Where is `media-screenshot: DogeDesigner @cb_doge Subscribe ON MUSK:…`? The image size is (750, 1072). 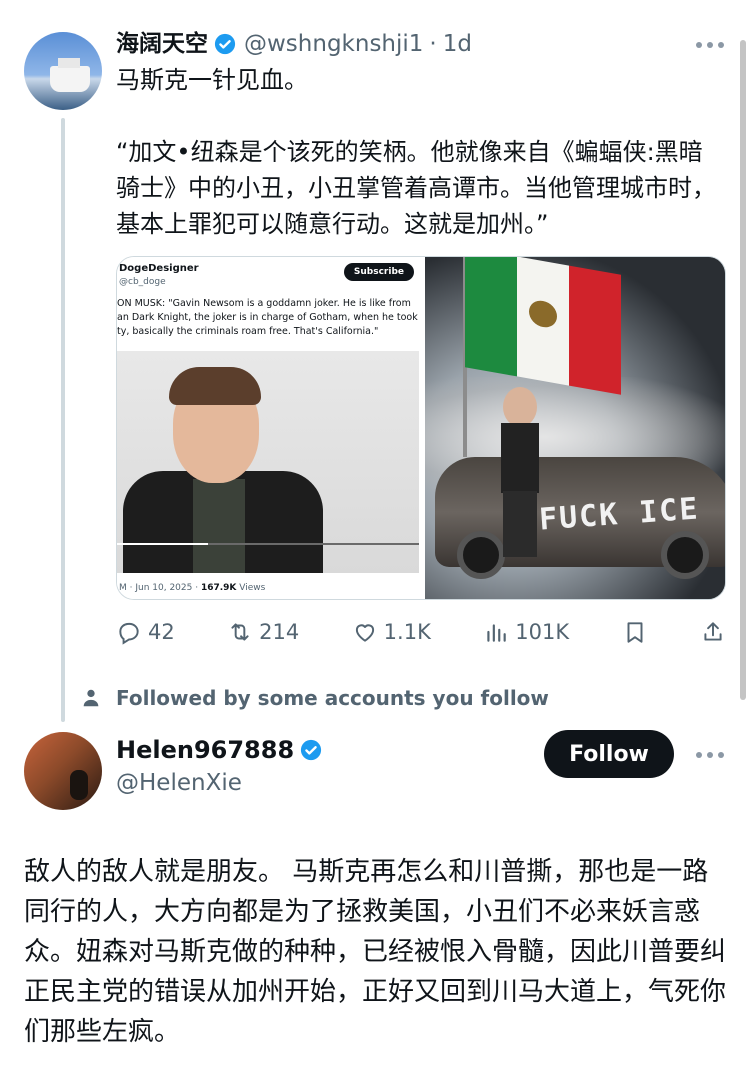 media-screenshot: DogeDesigner @cb_doge Subscribe ON MUSK:… is located at coordinates (271, 428).